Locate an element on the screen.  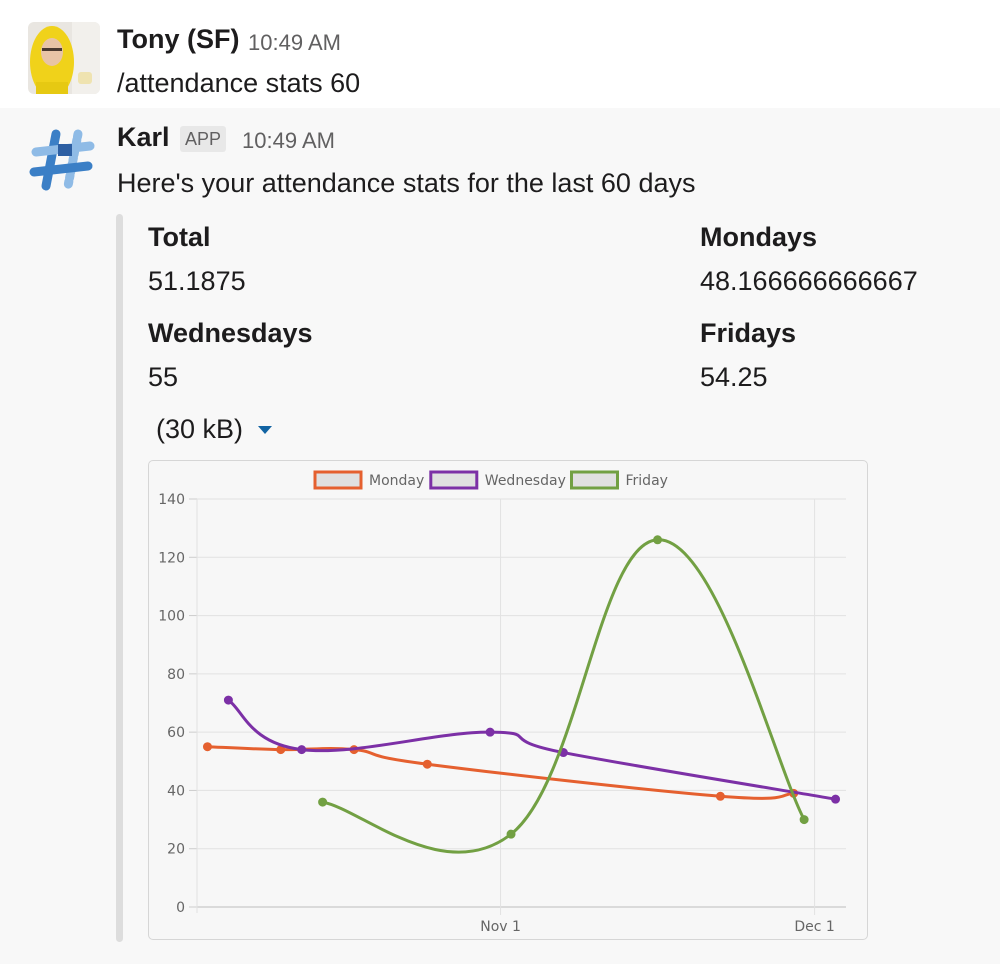
file-size-label: (30 kB) is located at coordinates (200, 429).